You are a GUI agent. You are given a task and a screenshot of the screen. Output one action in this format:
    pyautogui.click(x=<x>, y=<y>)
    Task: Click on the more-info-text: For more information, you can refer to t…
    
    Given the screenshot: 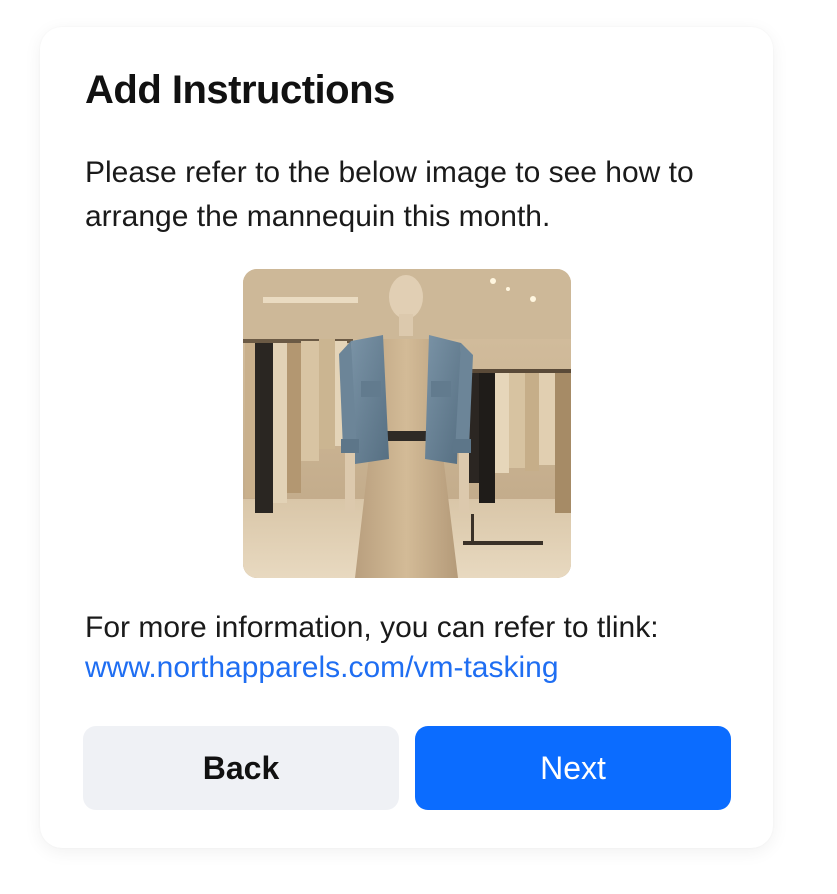 What is the action you would take?
    pyautogui.click(x=372, y=627)
    